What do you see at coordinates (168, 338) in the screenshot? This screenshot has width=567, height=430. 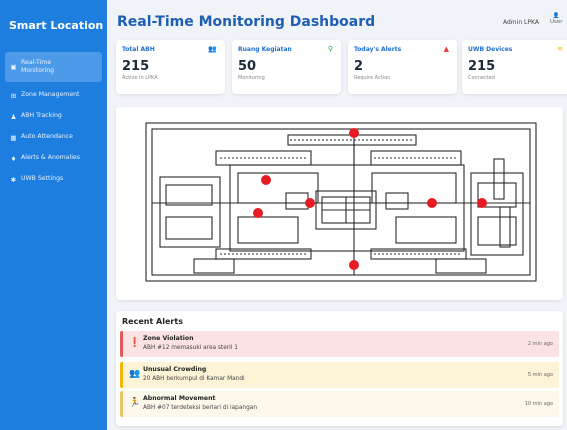 I see `alert-title: Zone Violation` at bounding box center [168, 338].